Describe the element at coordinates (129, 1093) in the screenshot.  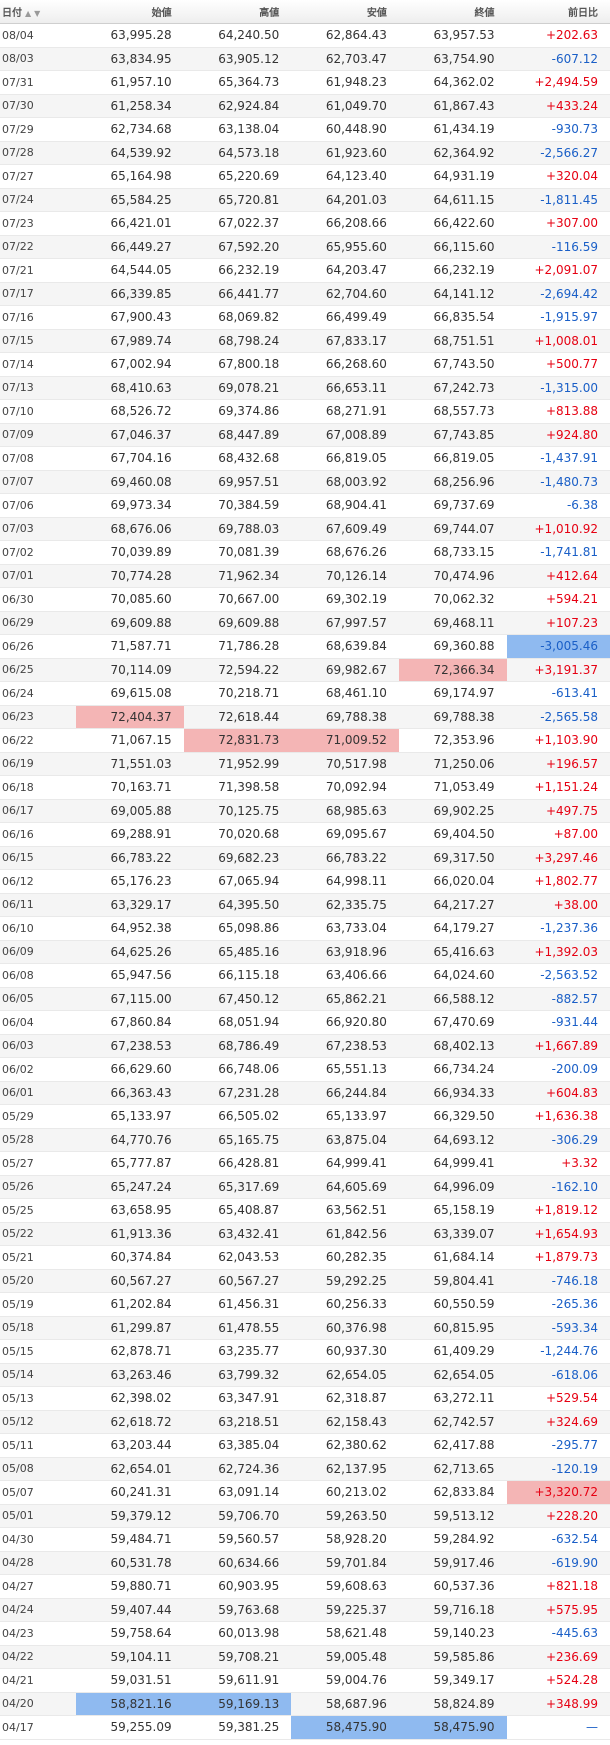
I see `cell-open: 66,363.43` at that location.